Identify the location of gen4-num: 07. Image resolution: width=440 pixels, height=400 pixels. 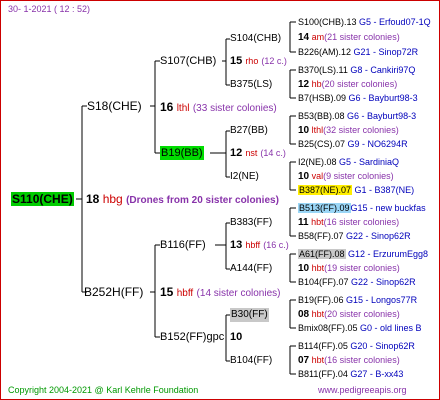
(304, 360).